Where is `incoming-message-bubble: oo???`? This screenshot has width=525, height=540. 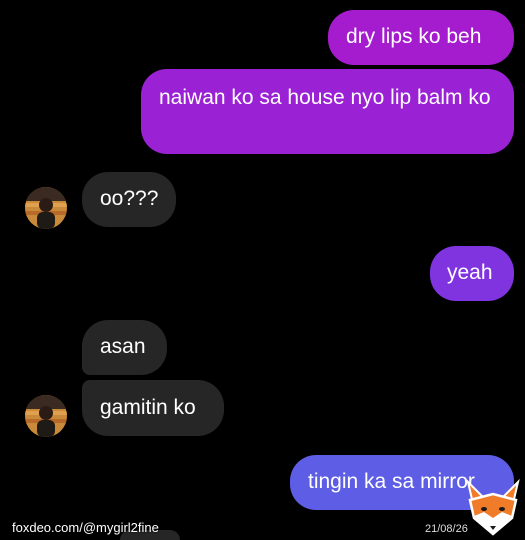 incoming-message-bubble: oo??? is located at coordinates (129, 199).